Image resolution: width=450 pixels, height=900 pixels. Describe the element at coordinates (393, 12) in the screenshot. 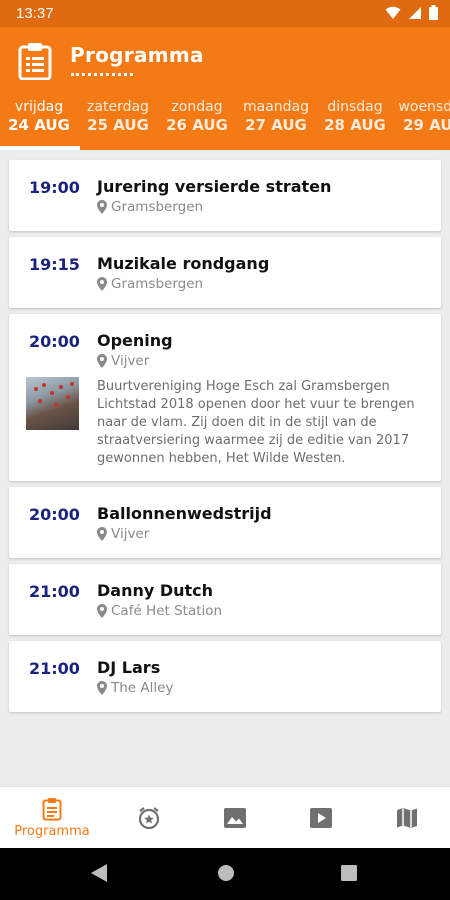

I see `wifi-icon` at that location.